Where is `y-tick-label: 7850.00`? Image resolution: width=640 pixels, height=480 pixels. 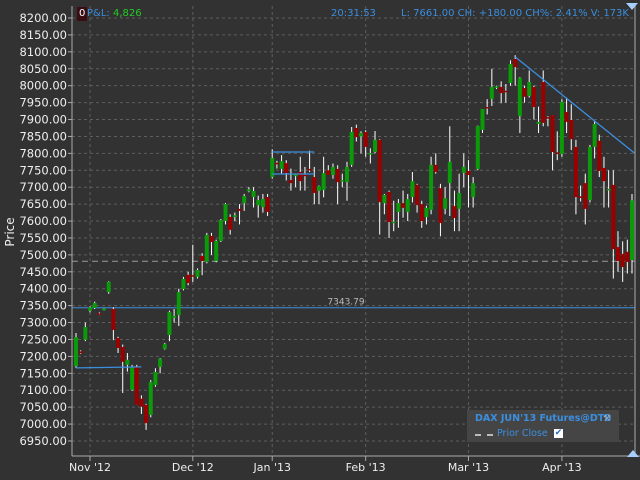
y-tick-label: 7850.00 is located at coordinates (43, 136).